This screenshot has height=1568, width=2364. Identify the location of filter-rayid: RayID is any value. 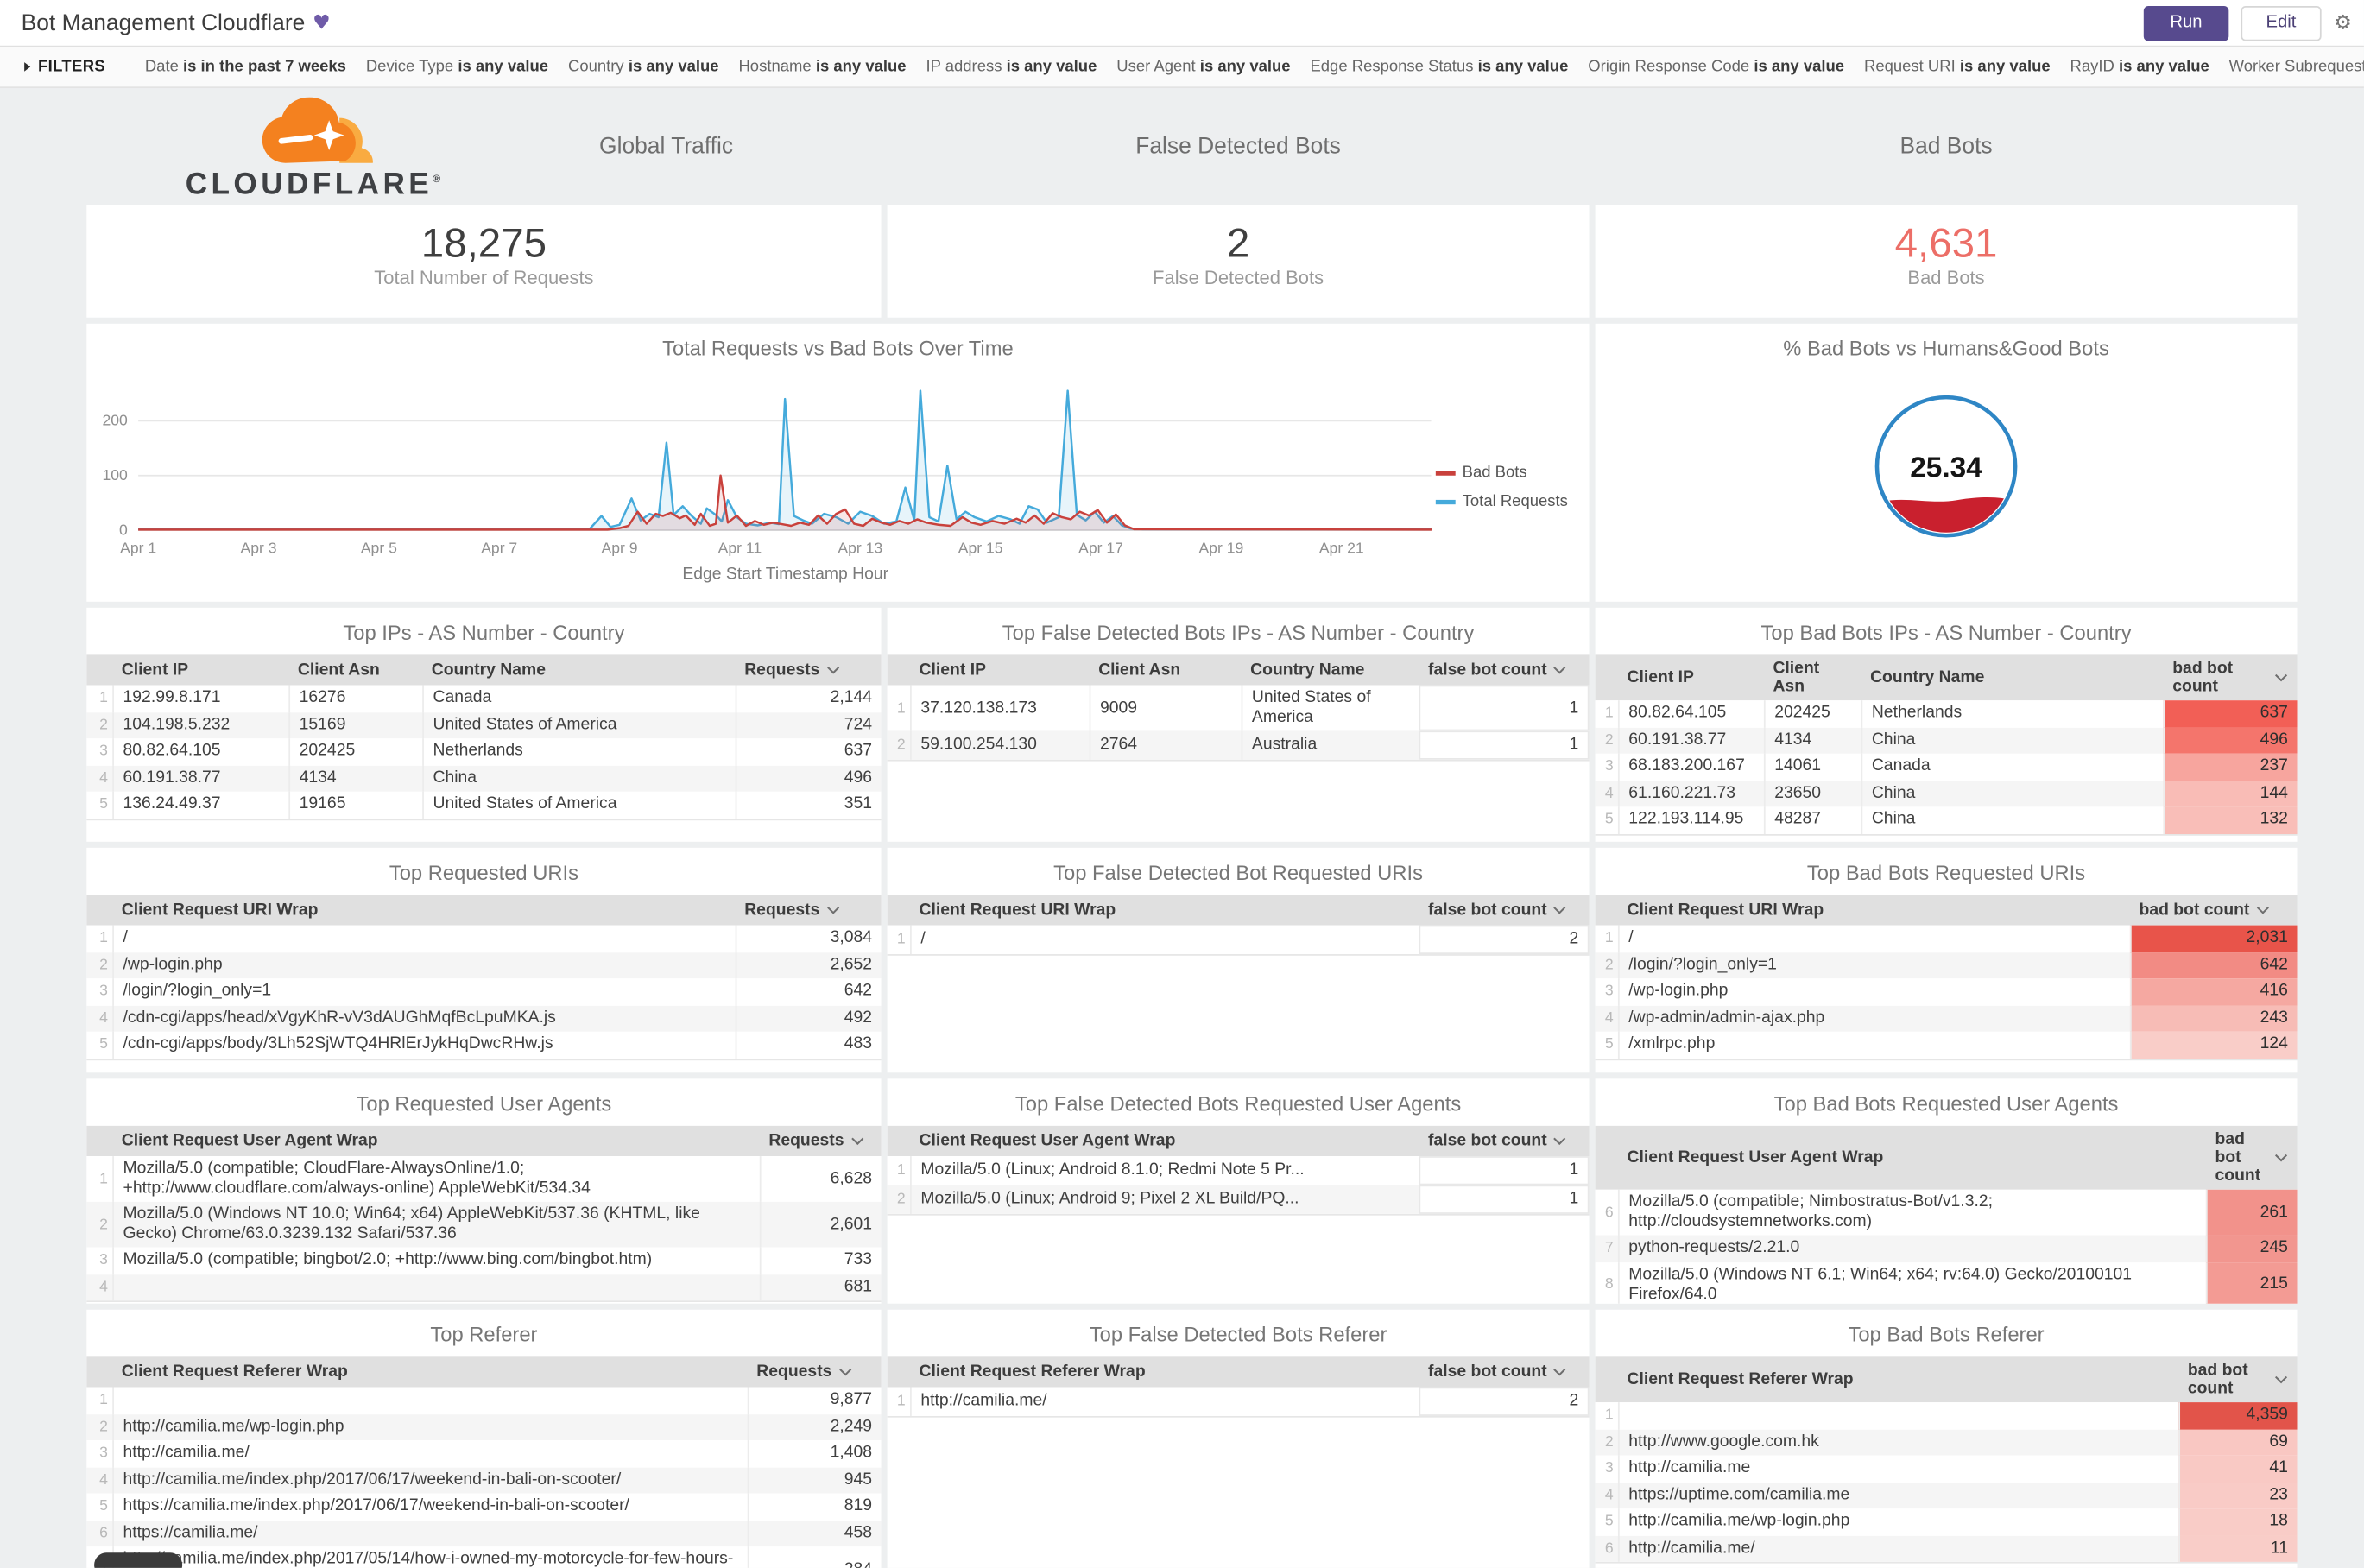
(2139, 67).